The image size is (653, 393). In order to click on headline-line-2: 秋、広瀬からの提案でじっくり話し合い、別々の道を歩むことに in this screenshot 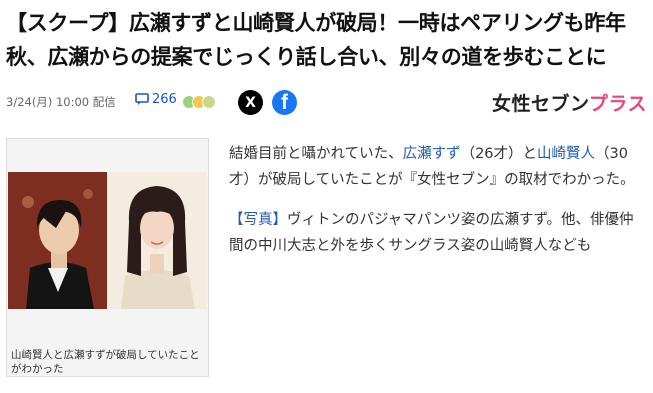, I will do `click(306, 57)`.